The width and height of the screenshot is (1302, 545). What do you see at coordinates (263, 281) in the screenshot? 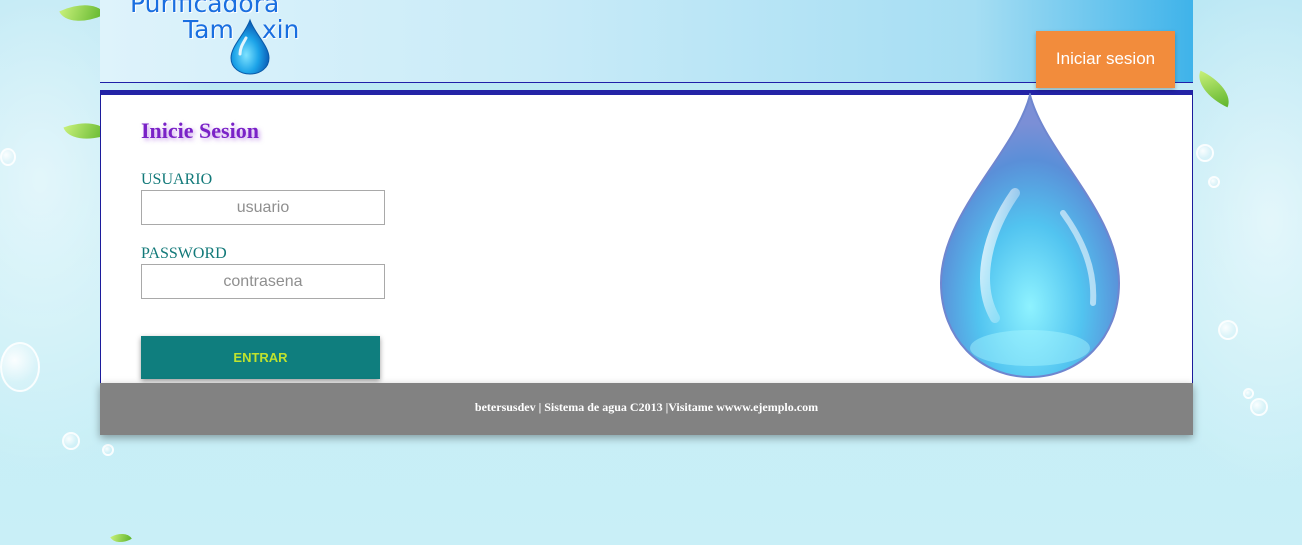
I see `password-input` at bounding box center [263, 281].